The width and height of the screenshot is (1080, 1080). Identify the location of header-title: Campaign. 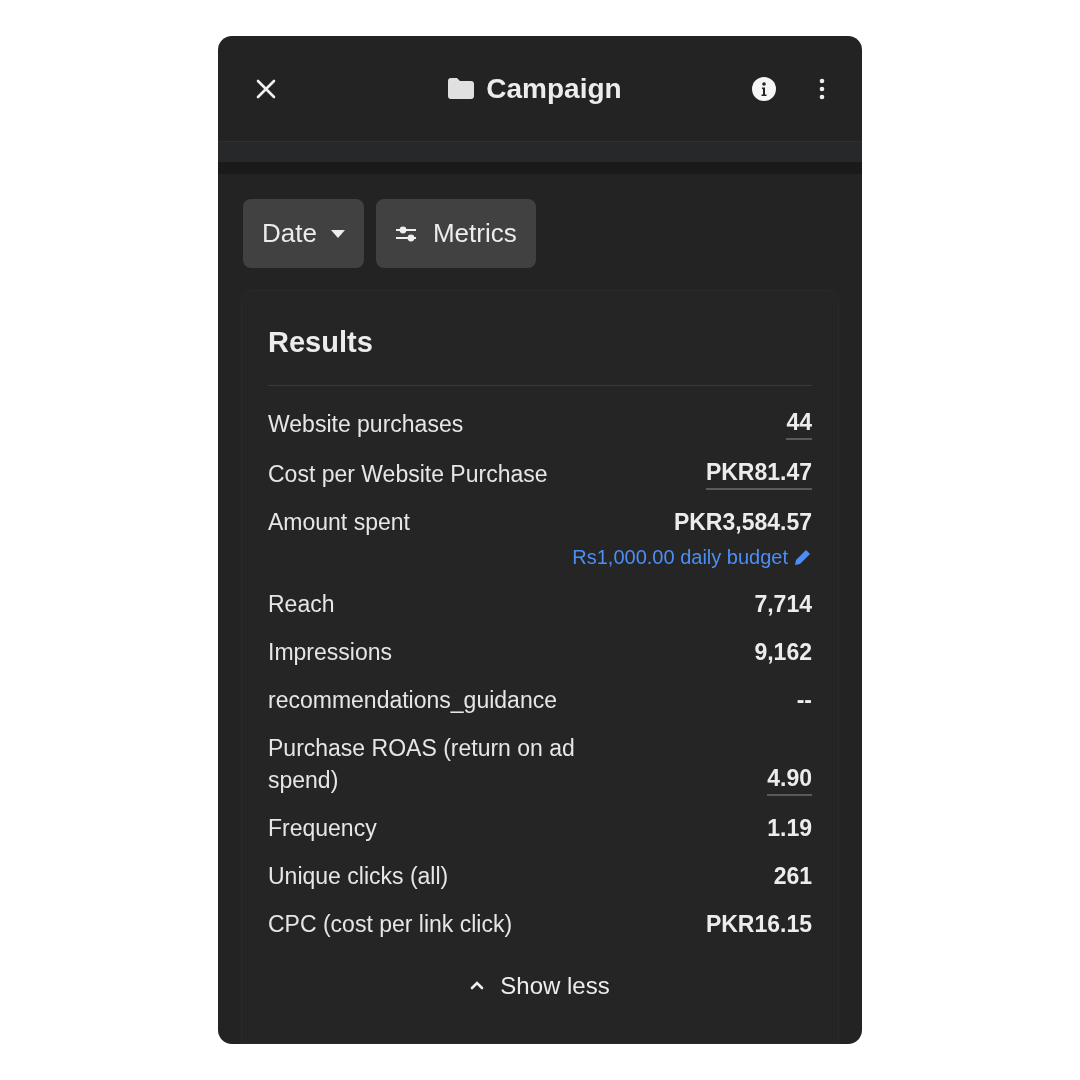
(554, 88).